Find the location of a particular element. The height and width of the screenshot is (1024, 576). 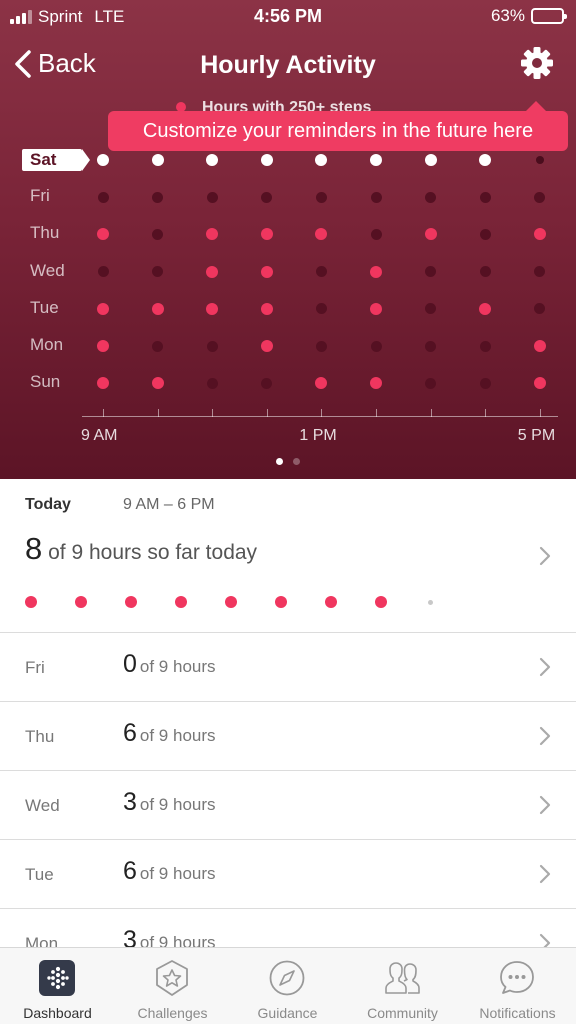

battery-percent: 63% is located at coordinates (507, 15).